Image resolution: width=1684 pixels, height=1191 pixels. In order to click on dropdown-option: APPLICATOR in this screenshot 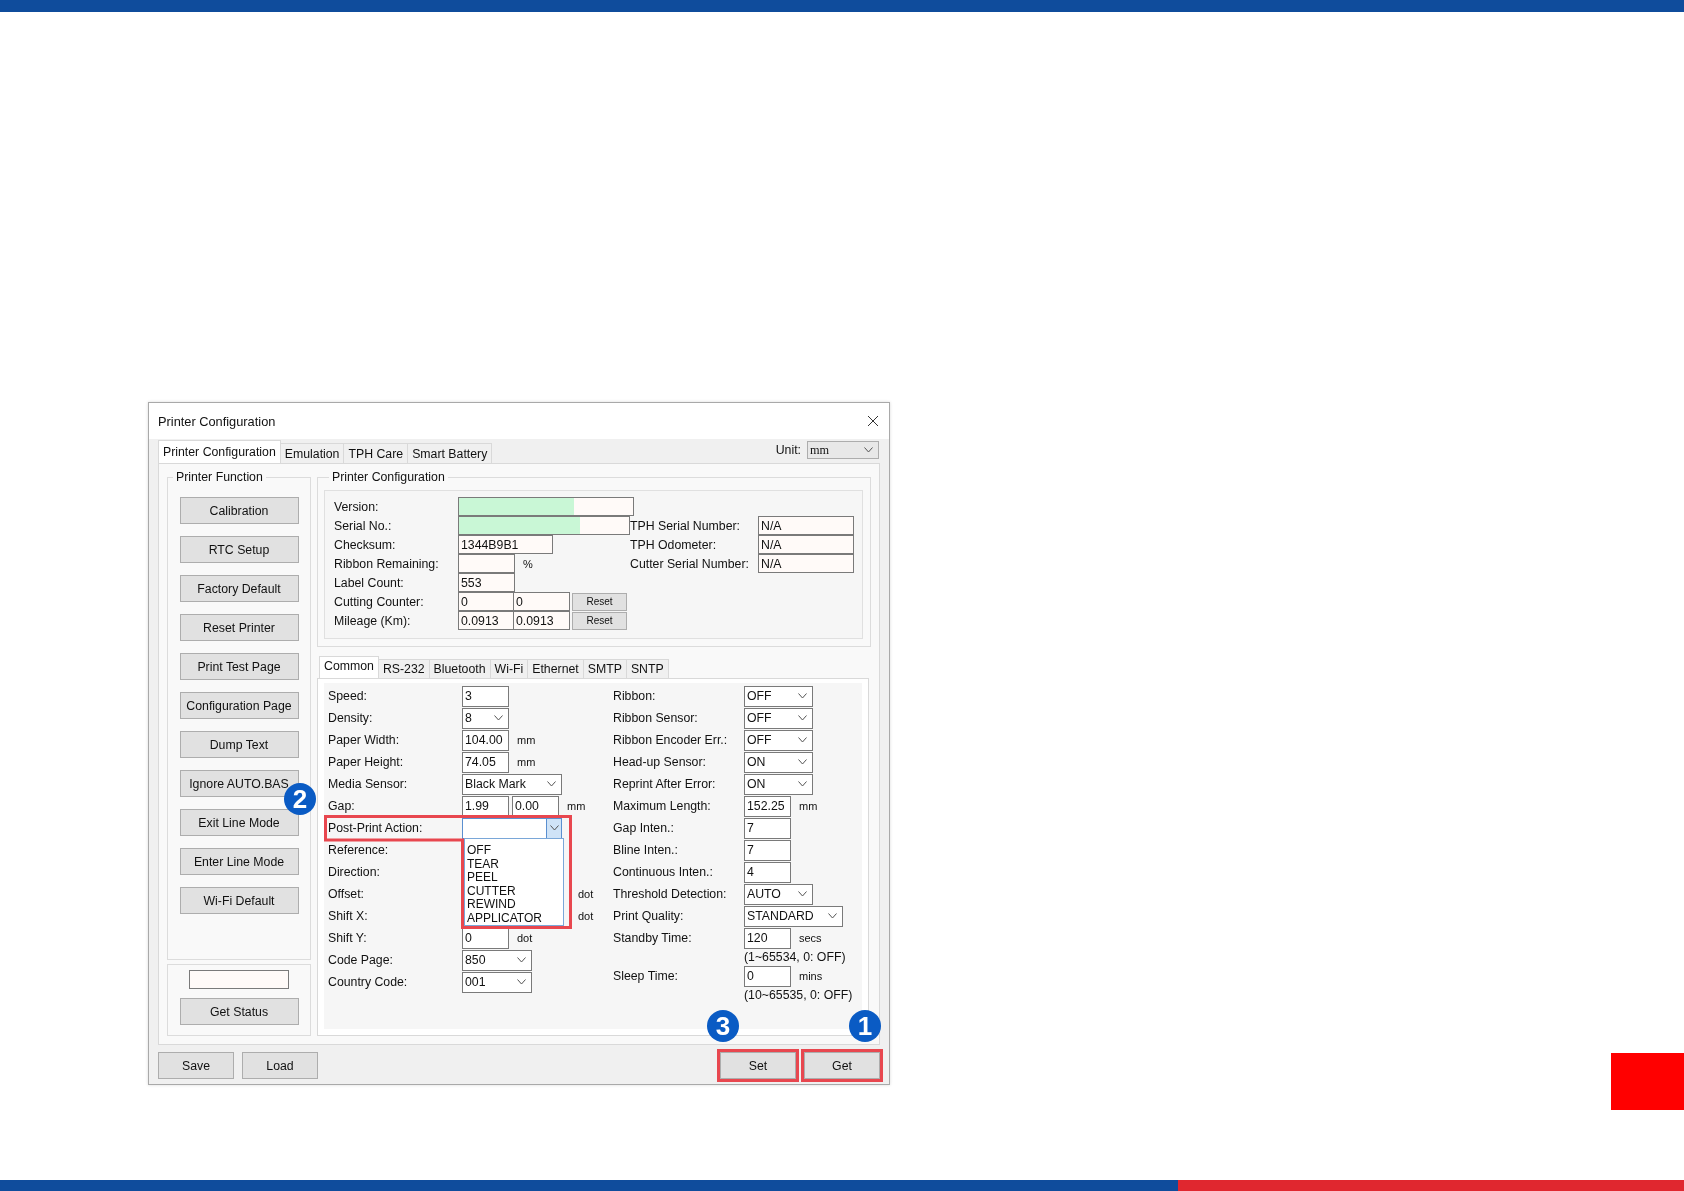, I will do `click(514, 918)`.